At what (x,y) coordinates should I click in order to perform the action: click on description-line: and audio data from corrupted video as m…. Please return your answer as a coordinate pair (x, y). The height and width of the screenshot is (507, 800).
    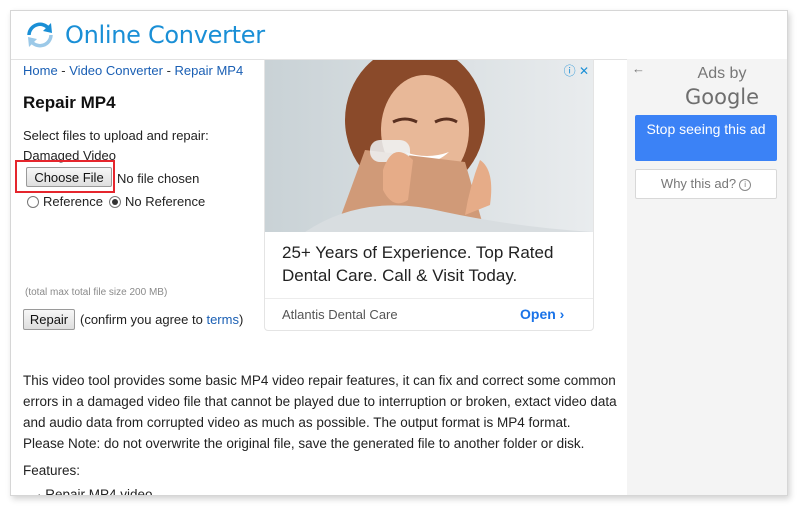
    Looking at the image, I should click on (297, 422).